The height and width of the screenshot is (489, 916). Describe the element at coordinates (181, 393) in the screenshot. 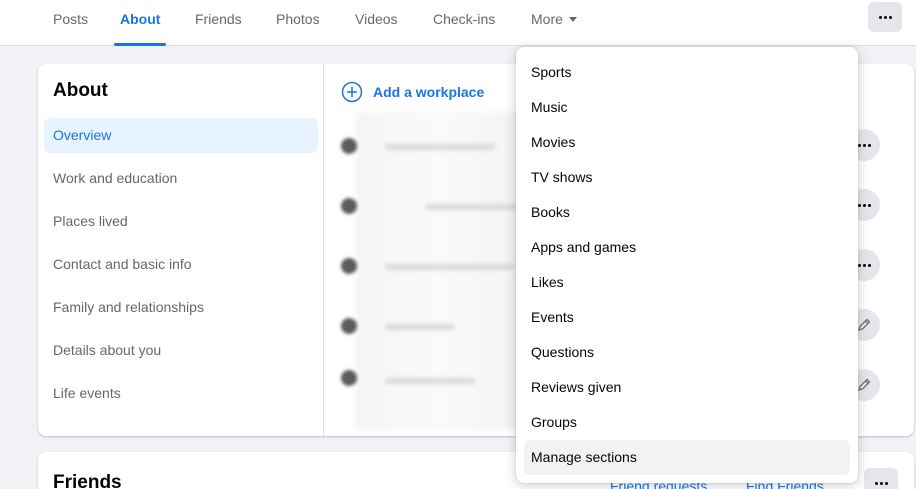

I see `about-nav-life-events: Life events` at that location.